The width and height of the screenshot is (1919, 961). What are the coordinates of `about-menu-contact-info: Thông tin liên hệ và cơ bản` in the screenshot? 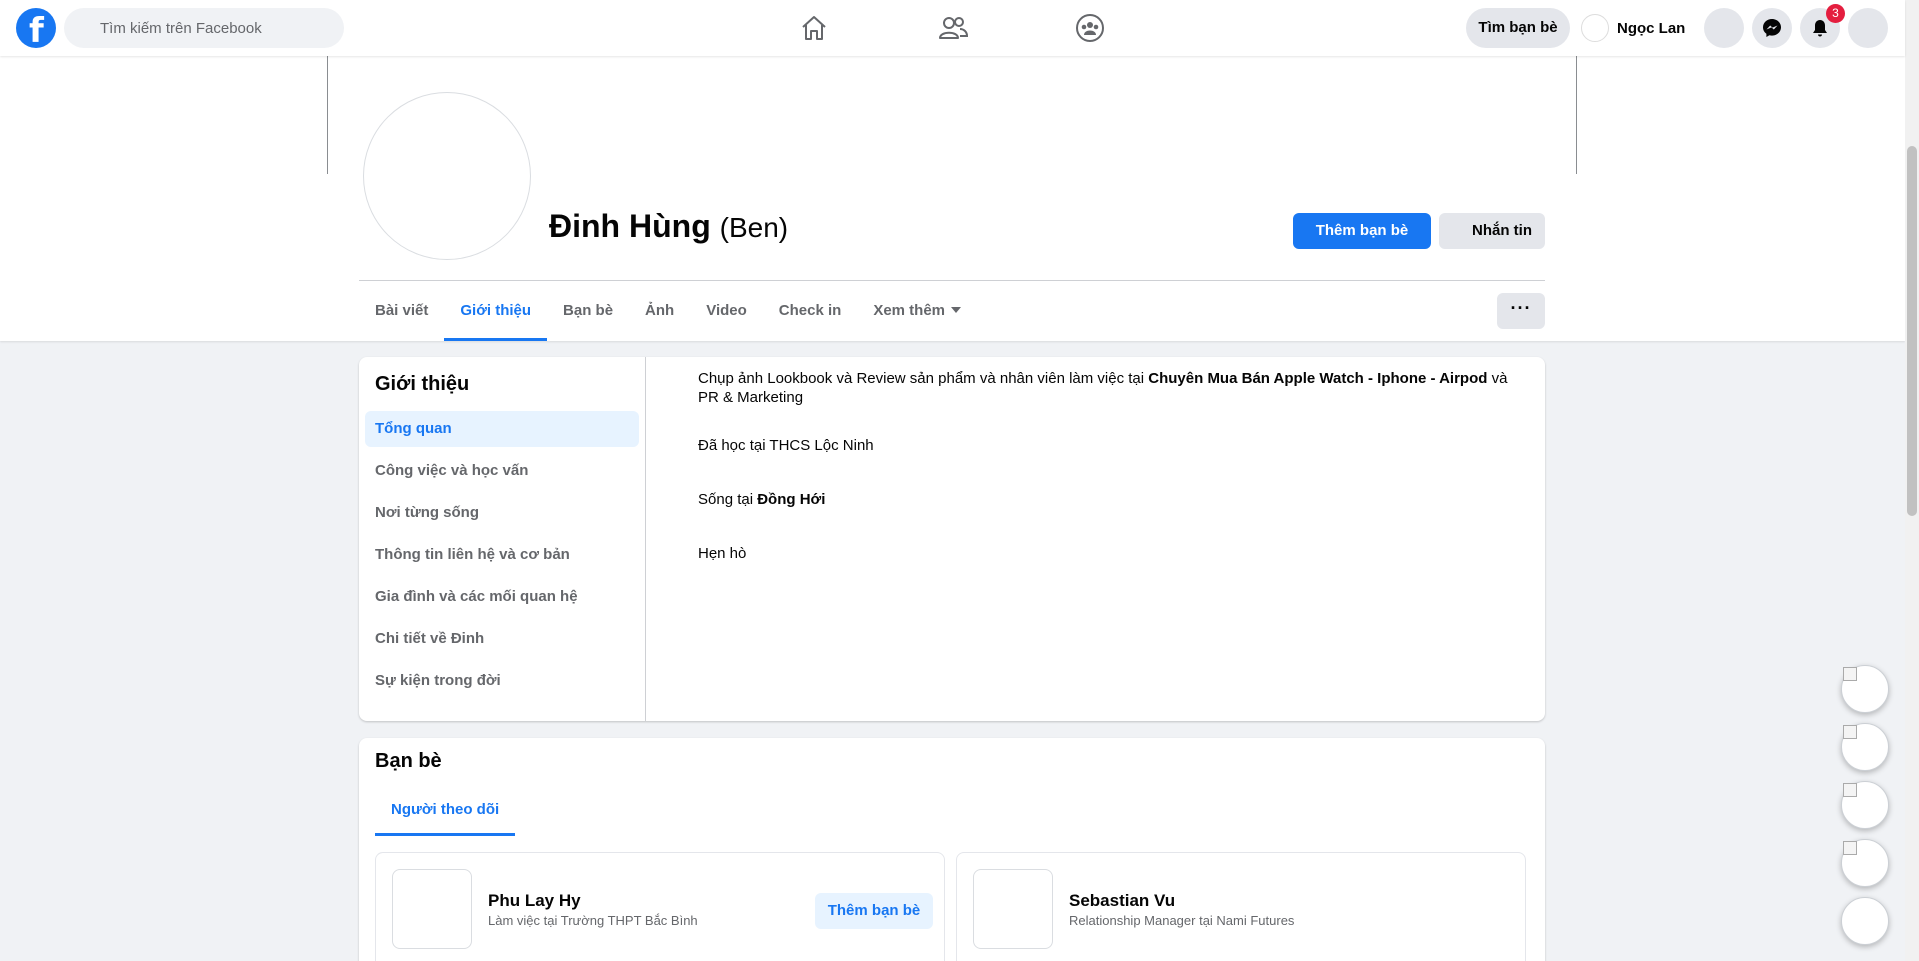 It's located at (502, 555).